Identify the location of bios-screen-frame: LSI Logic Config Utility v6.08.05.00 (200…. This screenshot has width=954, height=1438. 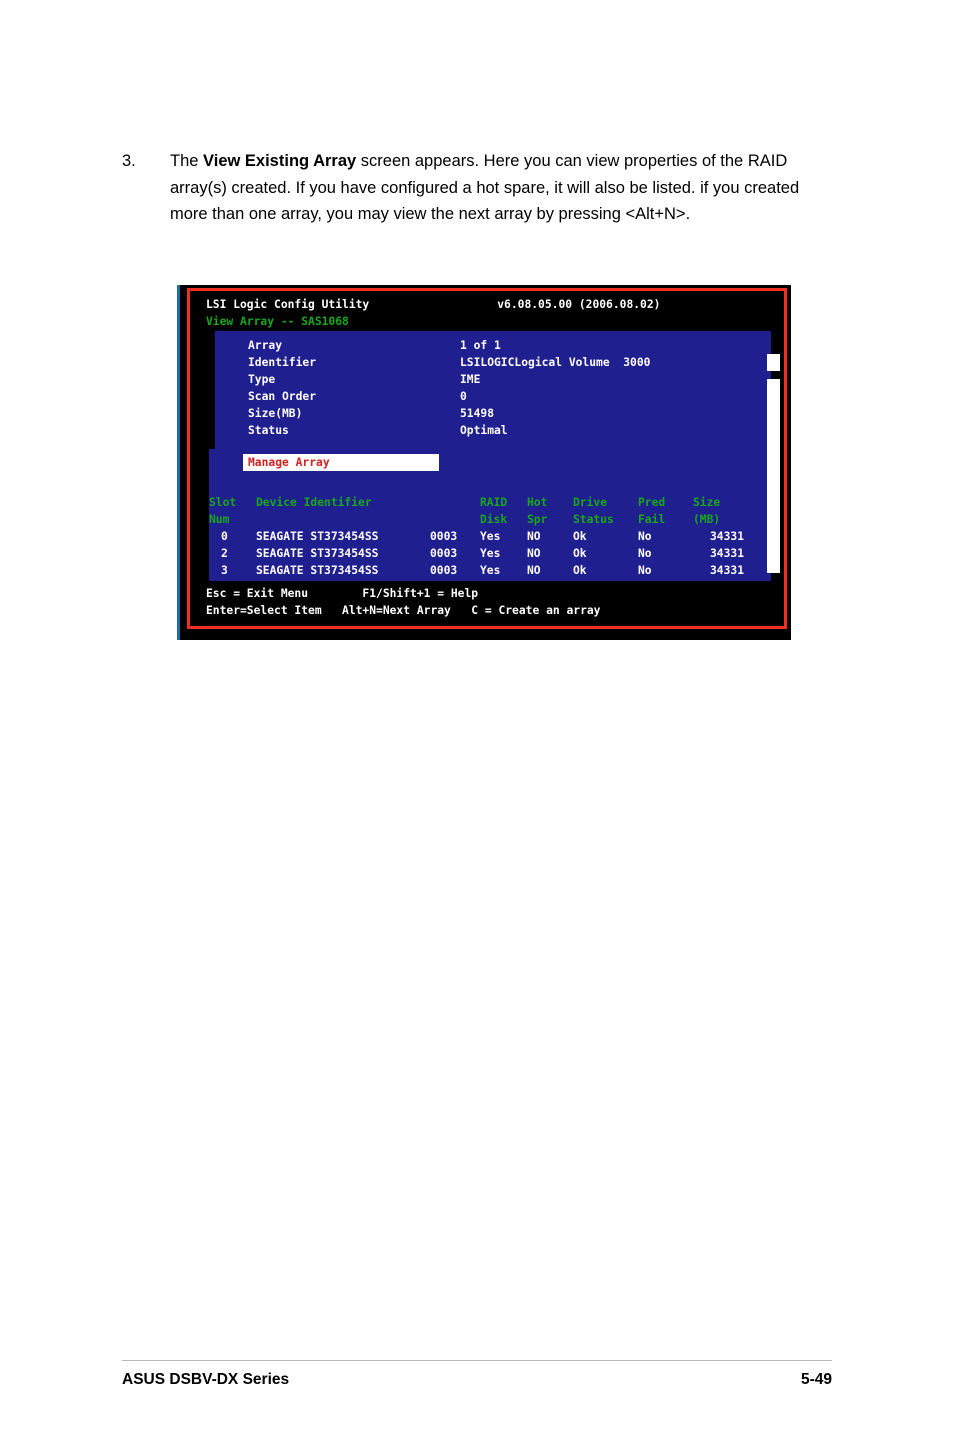
(487, 458).